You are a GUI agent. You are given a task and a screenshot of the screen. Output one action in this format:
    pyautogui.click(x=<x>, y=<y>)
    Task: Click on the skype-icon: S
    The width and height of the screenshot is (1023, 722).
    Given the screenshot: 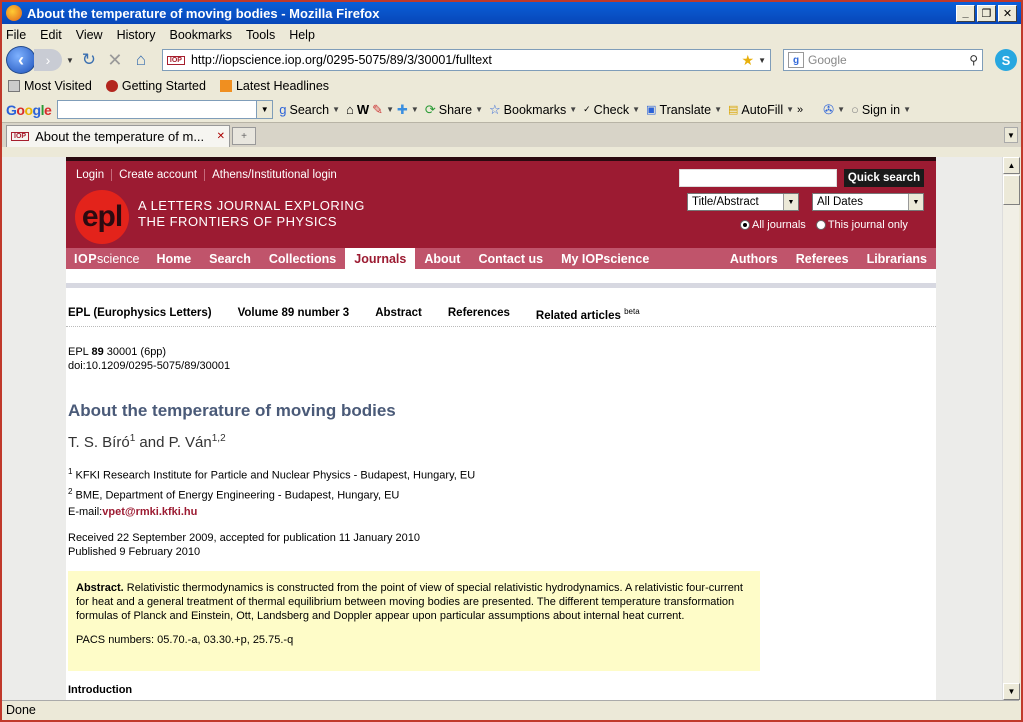 What is the action you would take?
    pyautogui.click(x=1006, y=60)
    